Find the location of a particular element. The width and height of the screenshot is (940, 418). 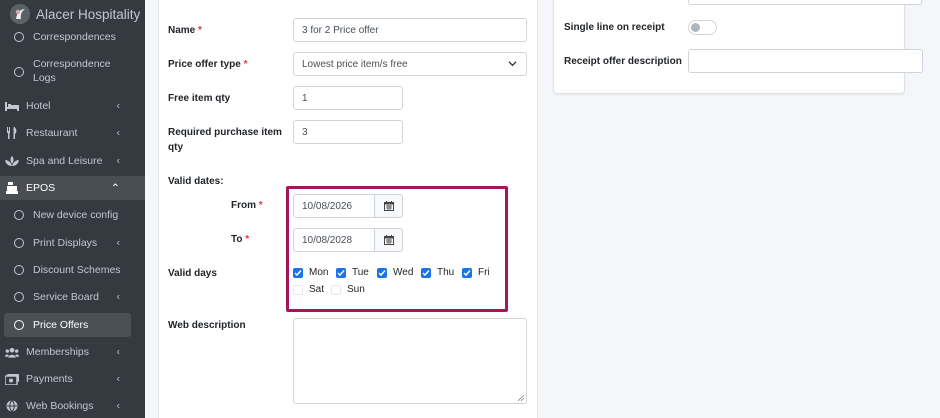

sidebar-item-correspondence-logs: Correspondence Logs is located at coordinates (72, 72).